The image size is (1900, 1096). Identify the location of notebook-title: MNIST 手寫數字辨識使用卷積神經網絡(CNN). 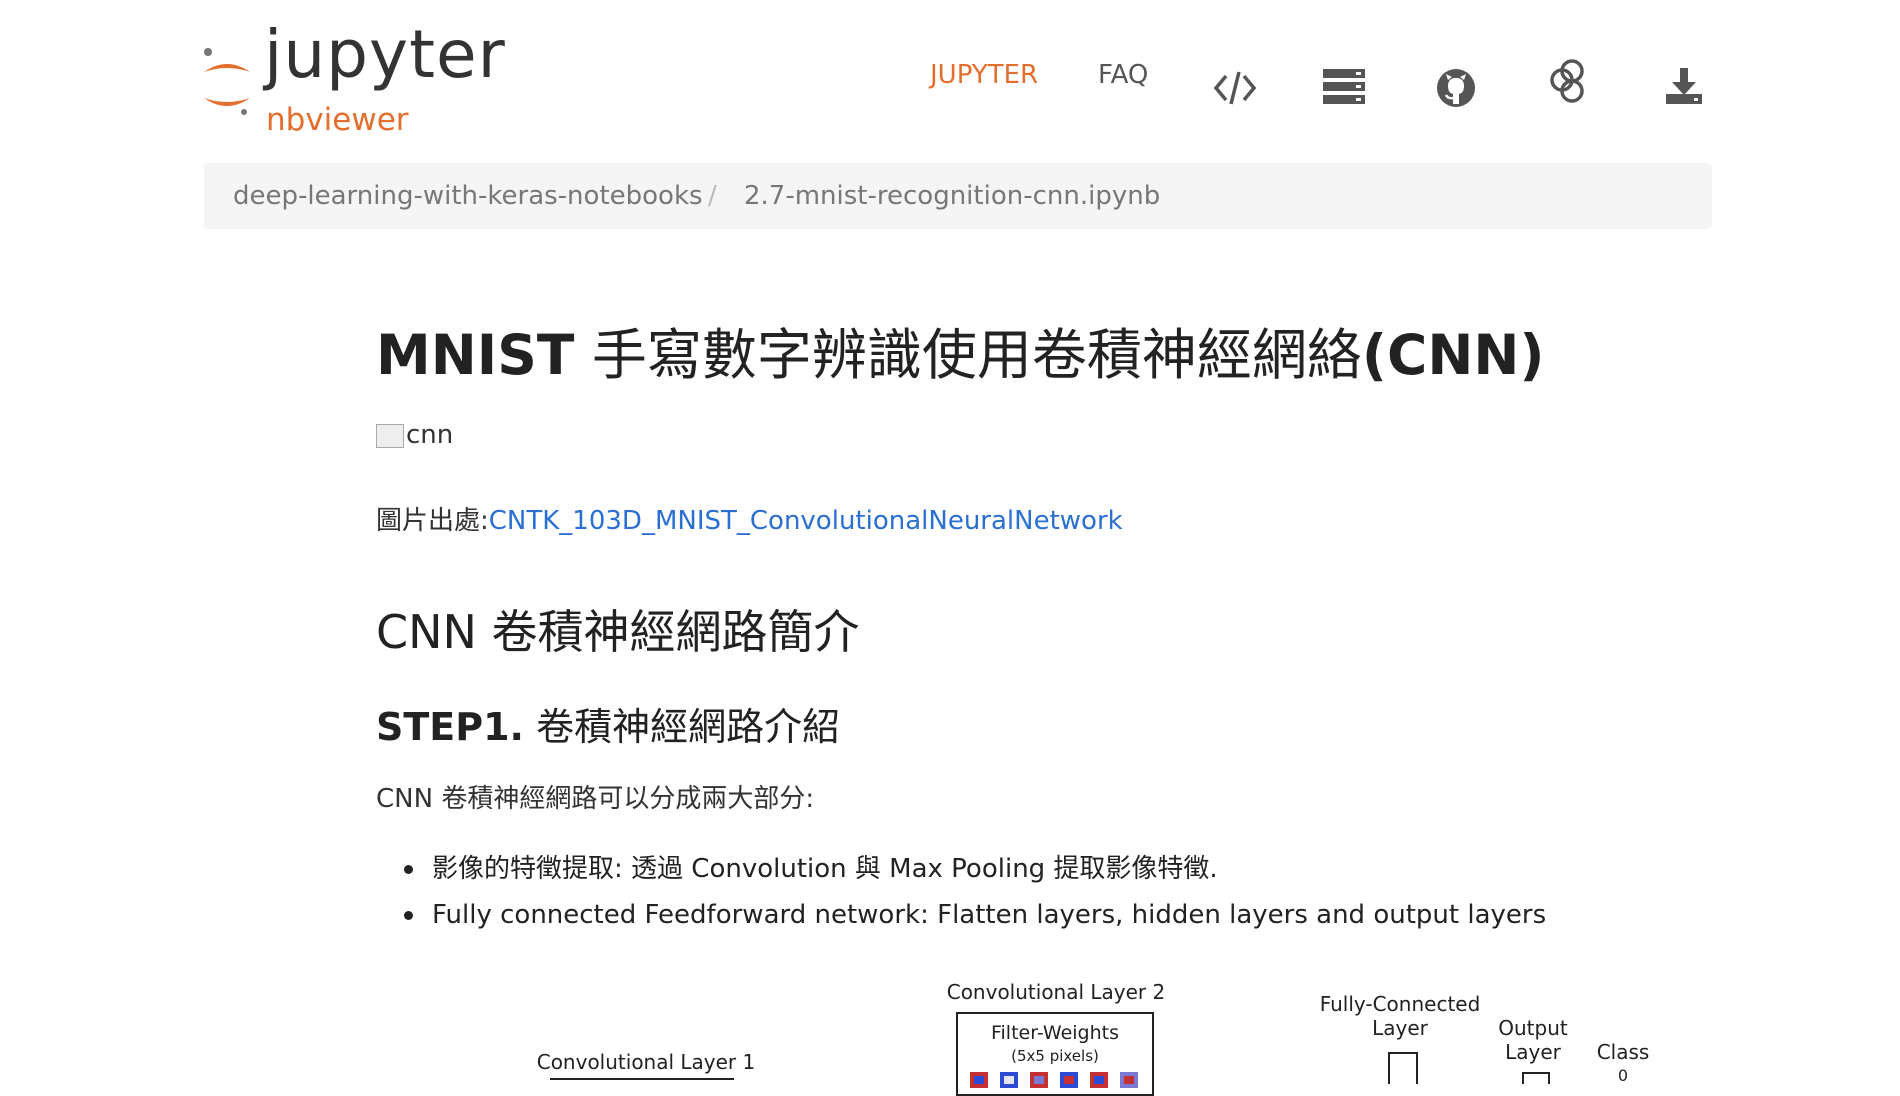
(960, 350).